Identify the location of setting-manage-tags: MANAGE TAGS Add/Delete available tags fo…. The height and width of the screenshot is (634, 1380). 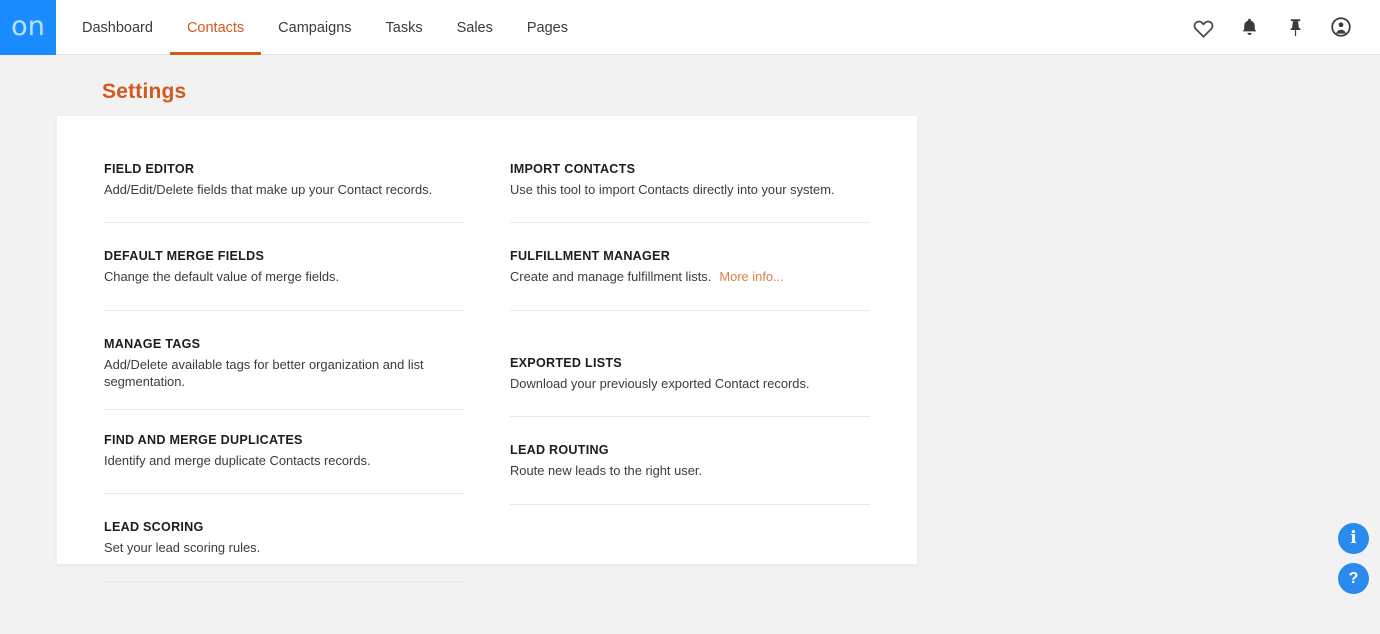
(284, 360).